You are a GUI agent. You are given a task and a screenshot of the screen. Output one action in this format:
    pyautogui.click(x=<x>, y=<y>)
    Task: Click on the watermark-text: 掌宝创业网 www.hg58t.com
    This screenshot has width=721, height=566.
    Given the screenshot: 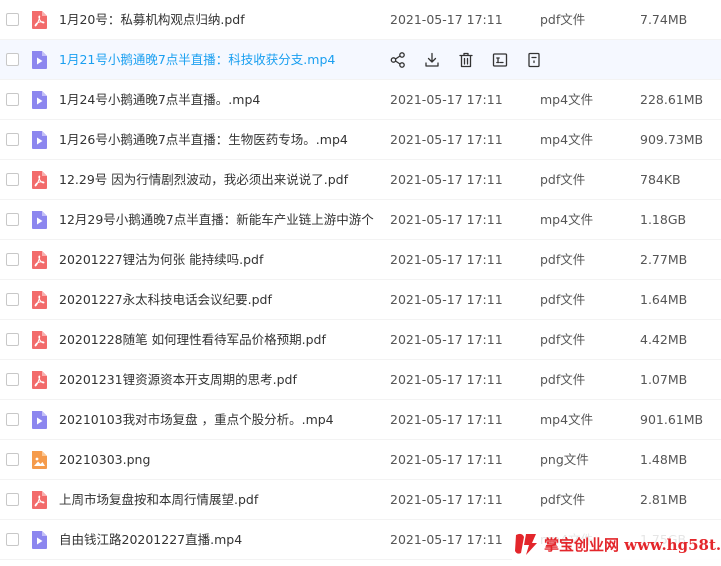 What is the action you would take?
    pyautogui.click(x=632, y=544)
    